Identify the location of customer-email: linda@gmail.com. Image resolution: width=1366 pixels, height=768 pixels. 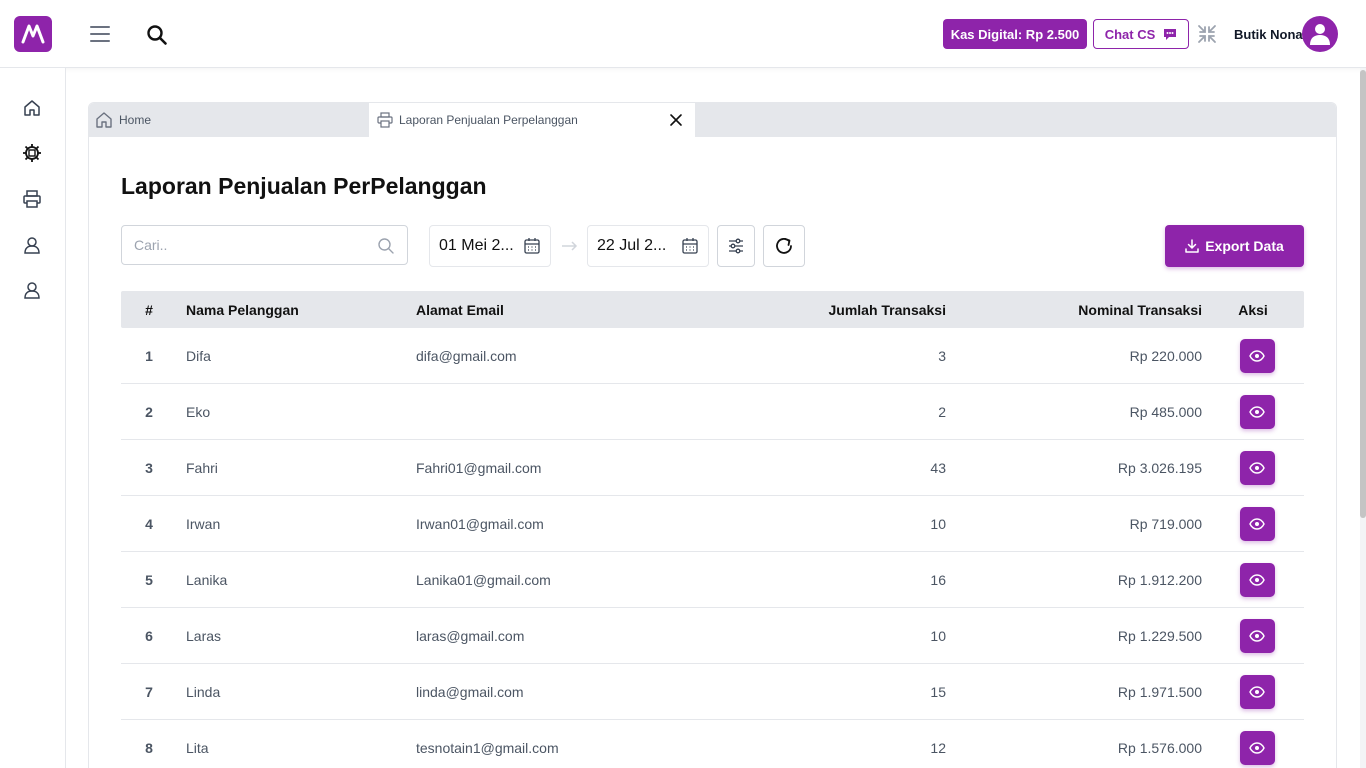
(470, 691).